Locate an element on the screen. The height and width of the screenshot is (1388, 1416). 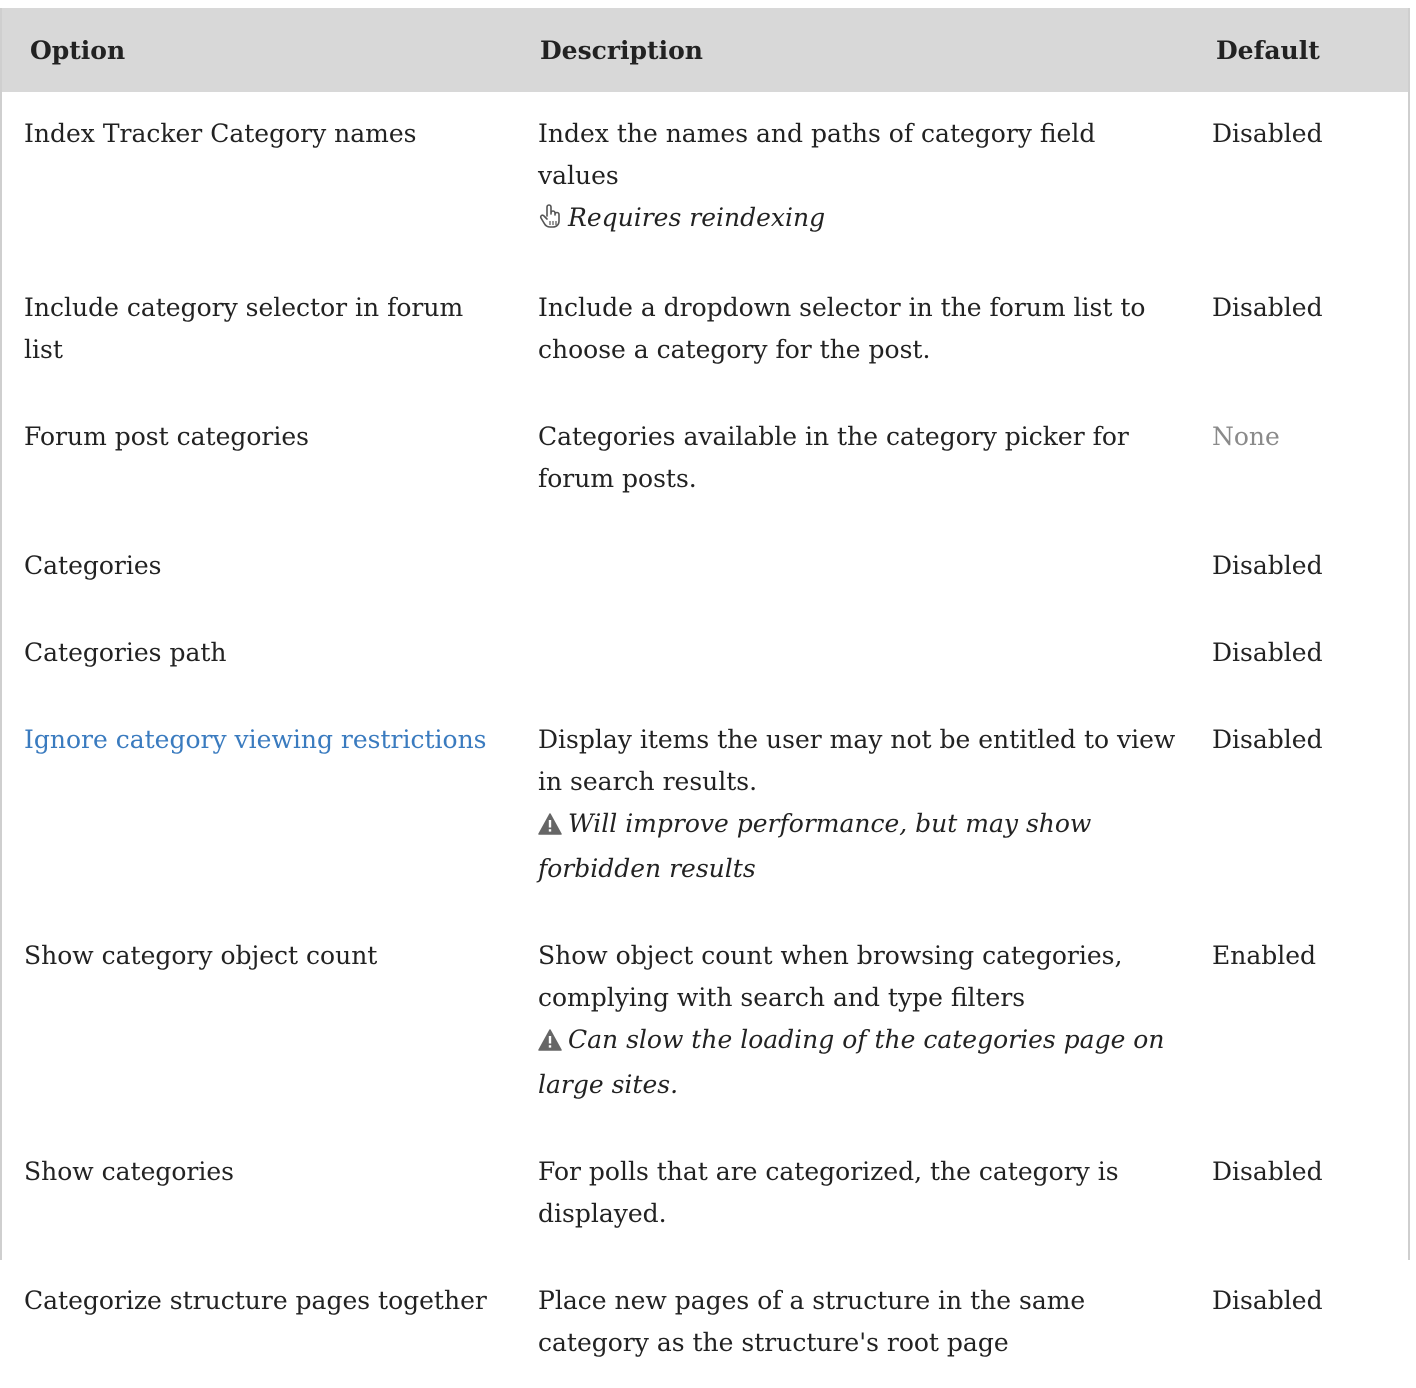
option-name: Show category object count is located at coordinates (201, 955).